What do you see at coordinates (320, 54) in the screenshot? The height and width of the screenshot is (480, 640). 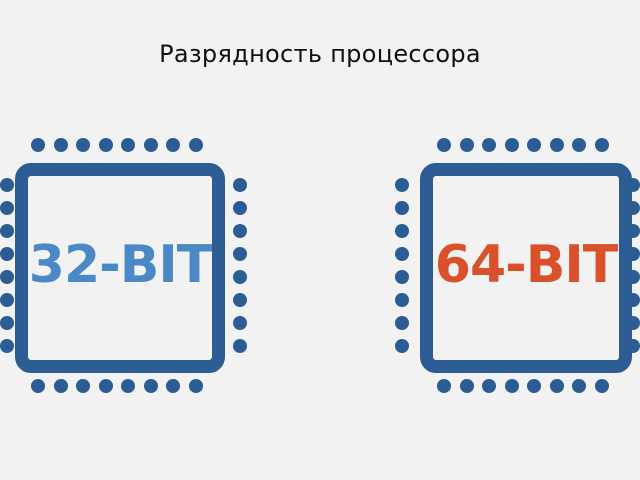 I see `page-title: Разрядность процессора` at bounding box center [320, 54].